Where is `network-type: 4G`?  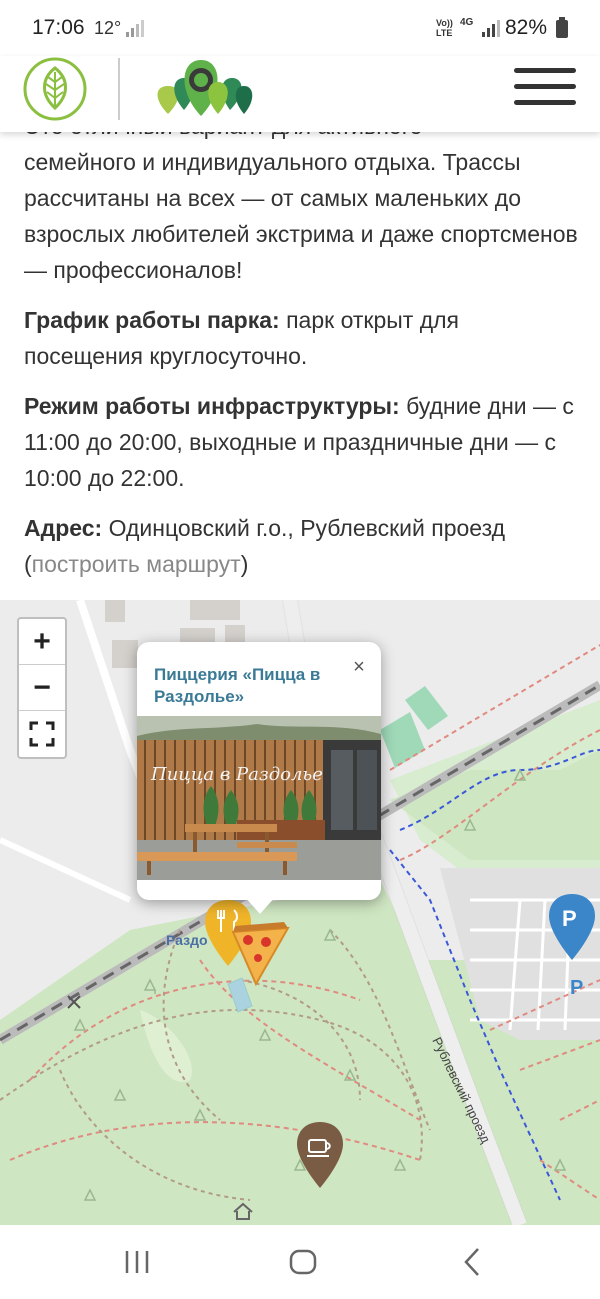 network-type: 4G is located at coordinates (467, 22).